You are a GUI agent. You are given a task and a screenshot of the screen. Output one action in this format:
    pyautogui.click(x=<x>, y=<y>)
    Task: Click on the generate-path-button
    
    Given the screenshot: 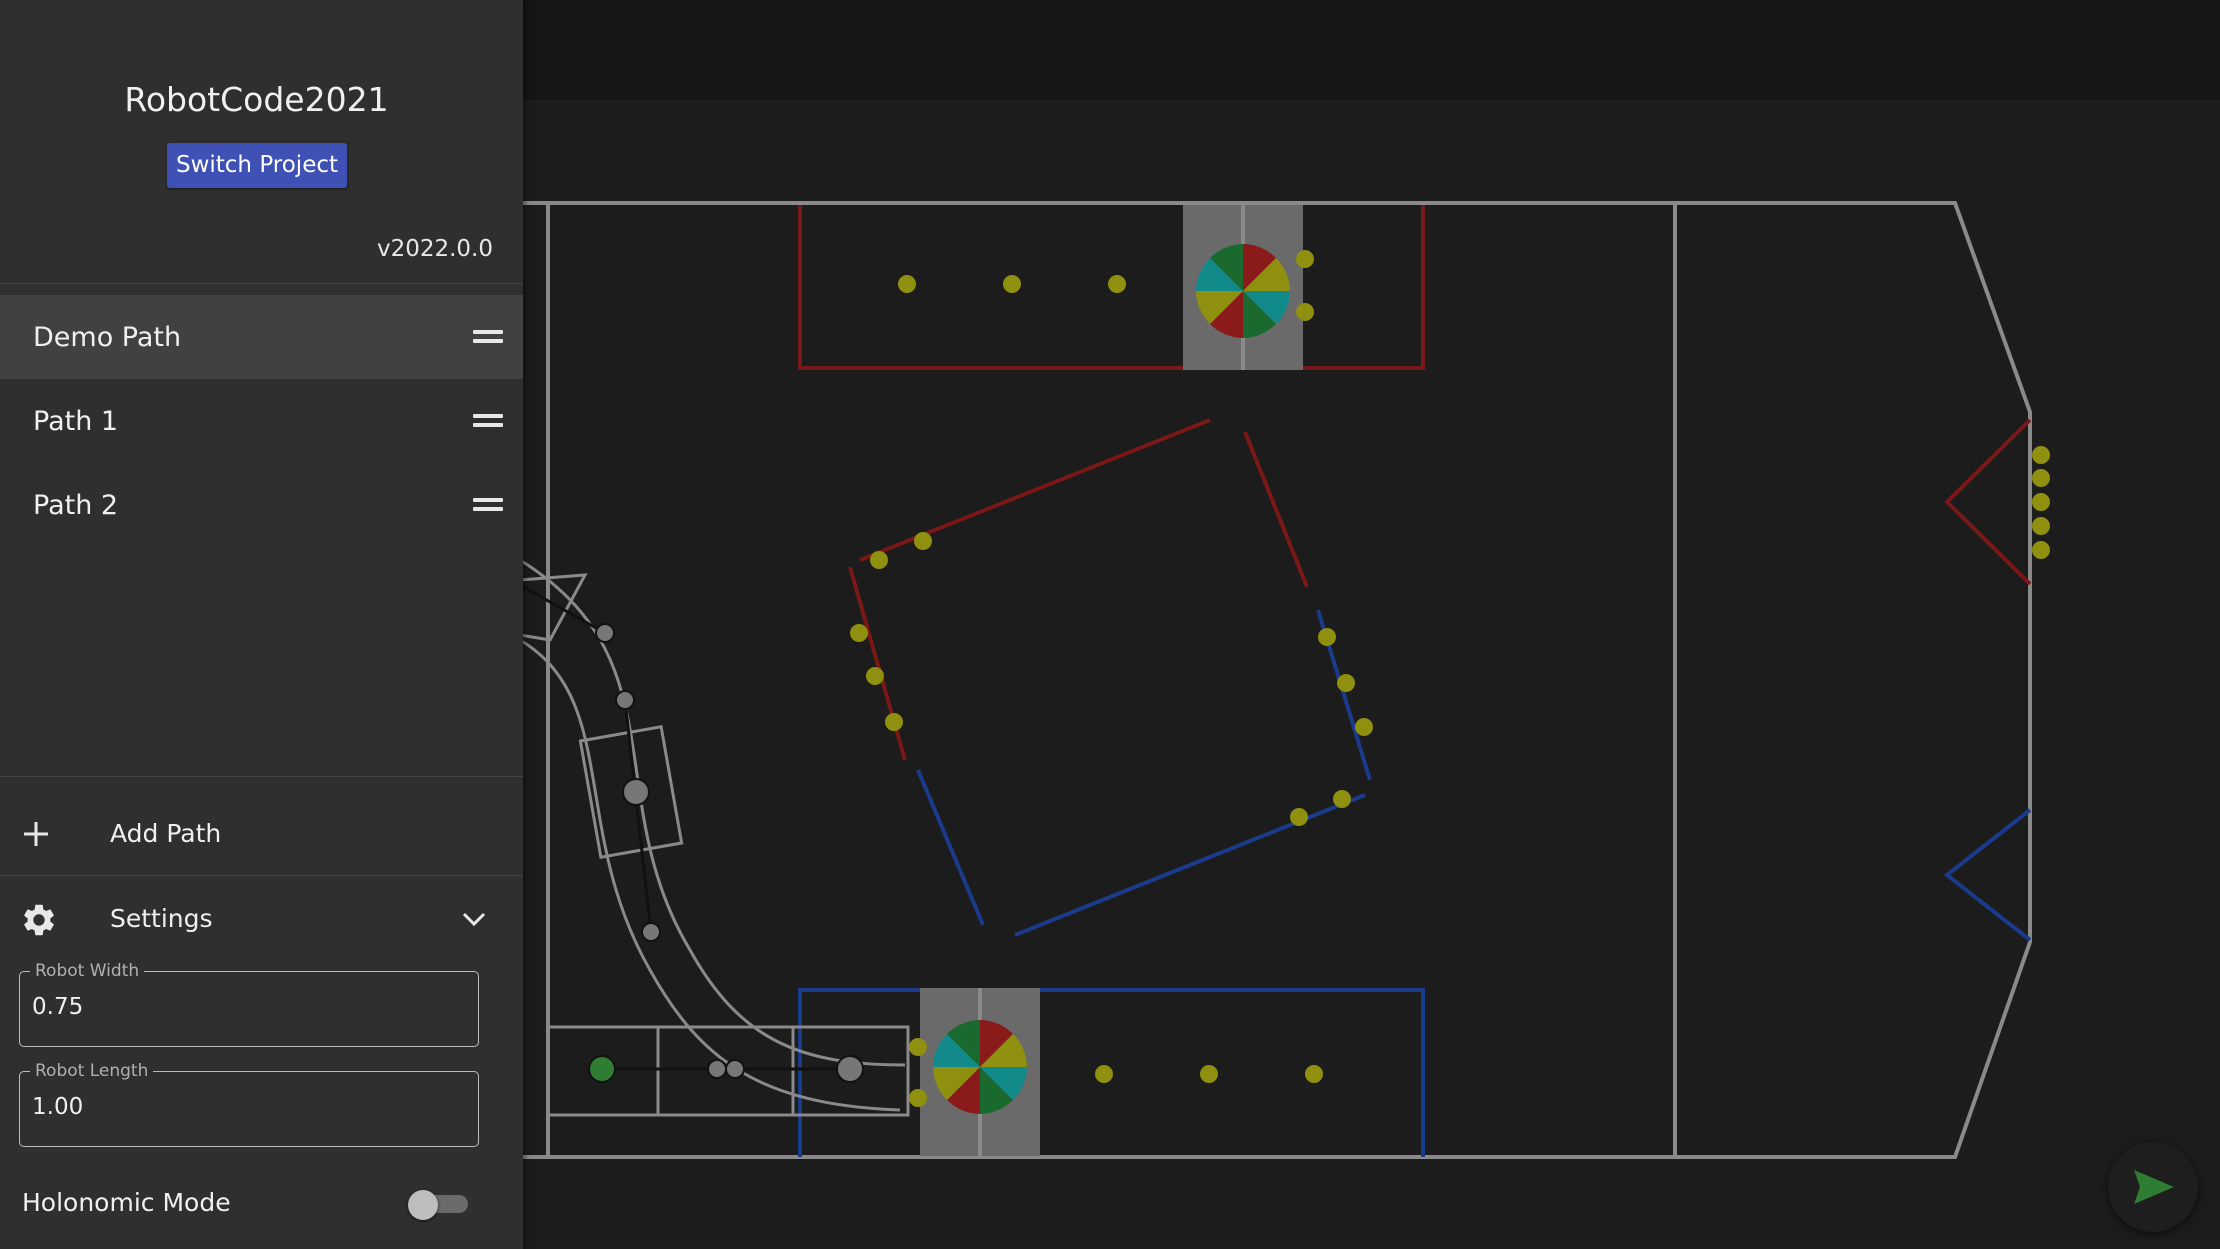 What is the action you would take?
    pyautogui.click(x=2153, y=1187)
    